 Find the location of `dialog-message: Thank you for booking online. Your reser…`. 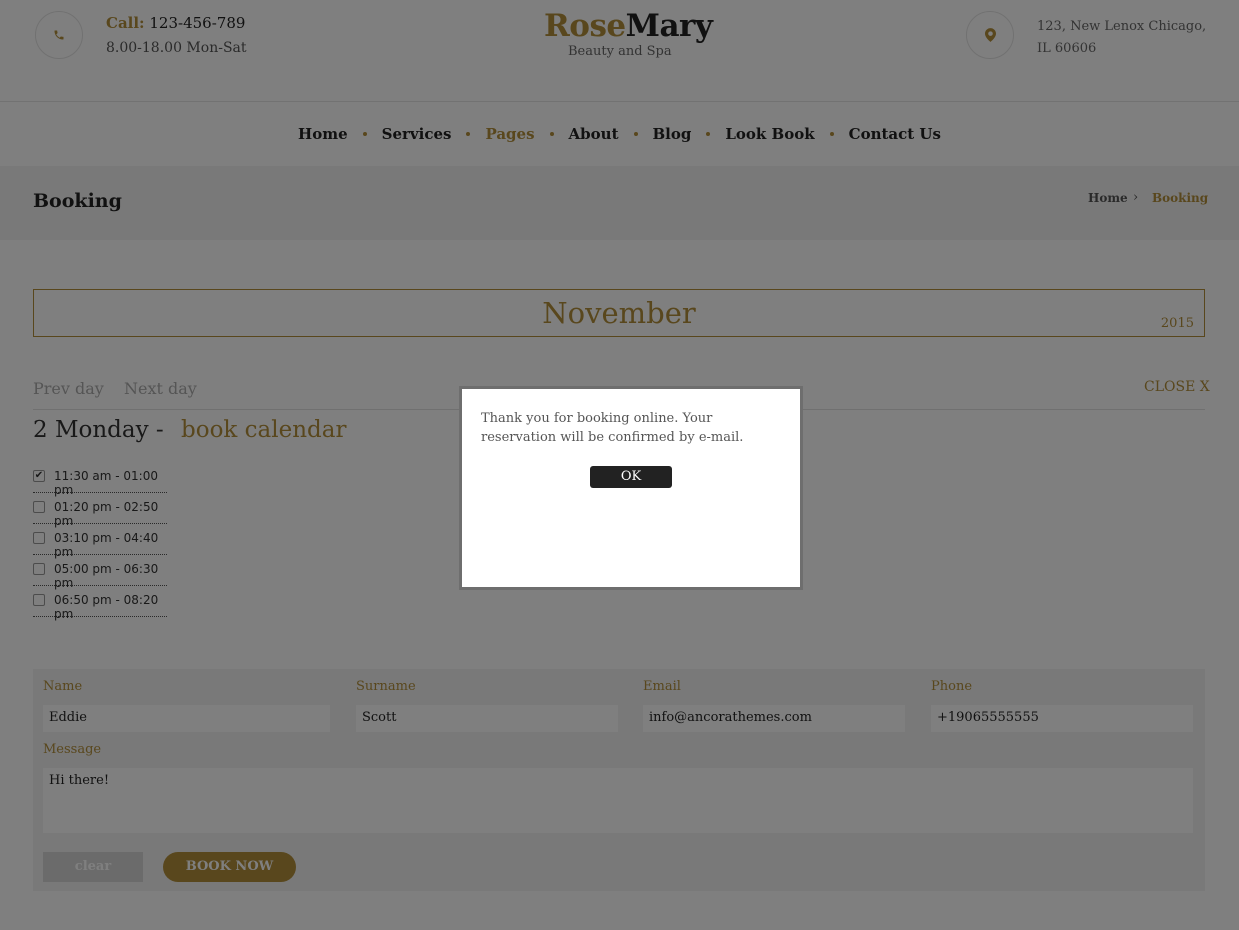

dialog-message: Thank you for booking online. Your reser… is located at coordinates (612, 428).